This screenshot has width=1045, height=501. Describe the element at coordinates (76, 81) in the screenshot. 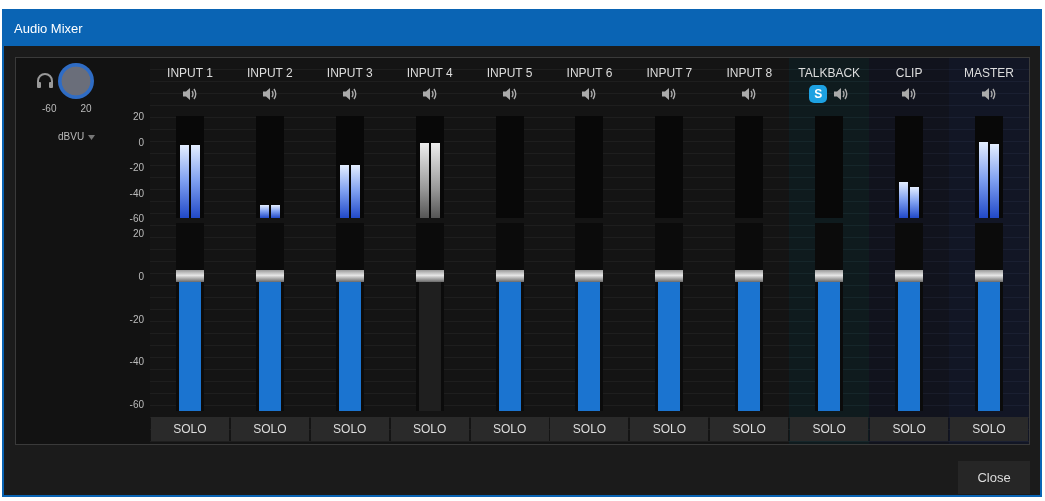

I see `volume-knob` at that location.